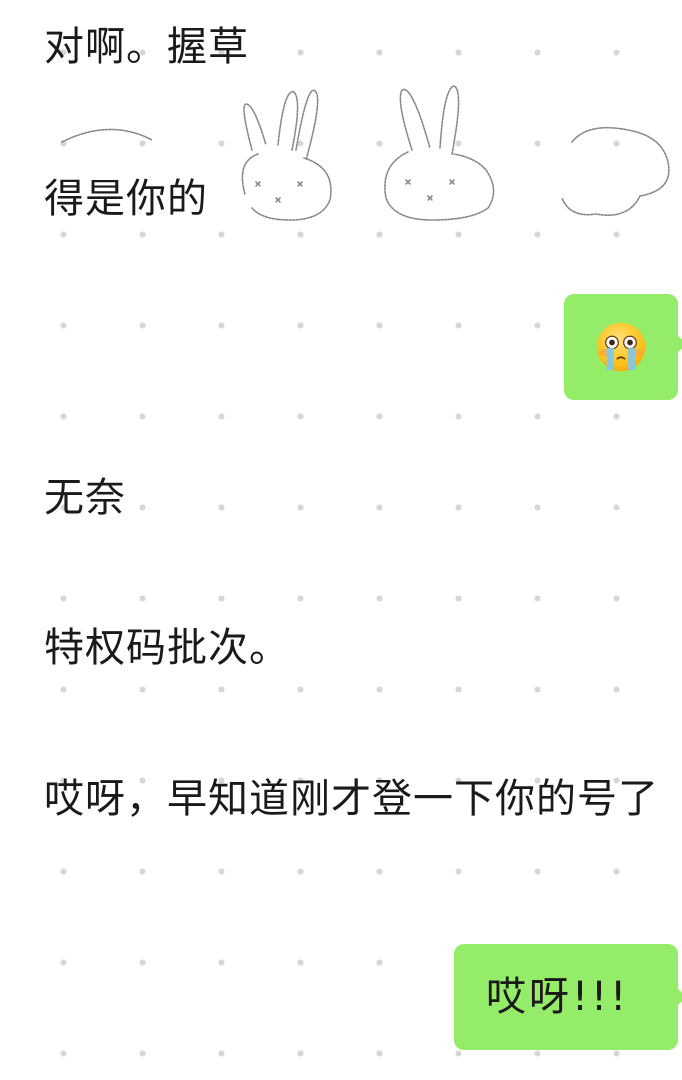 The height and width of the screenshot is (1080, 682). I want to click on message-bubble: 哎呀!!!, so click(568, 997).